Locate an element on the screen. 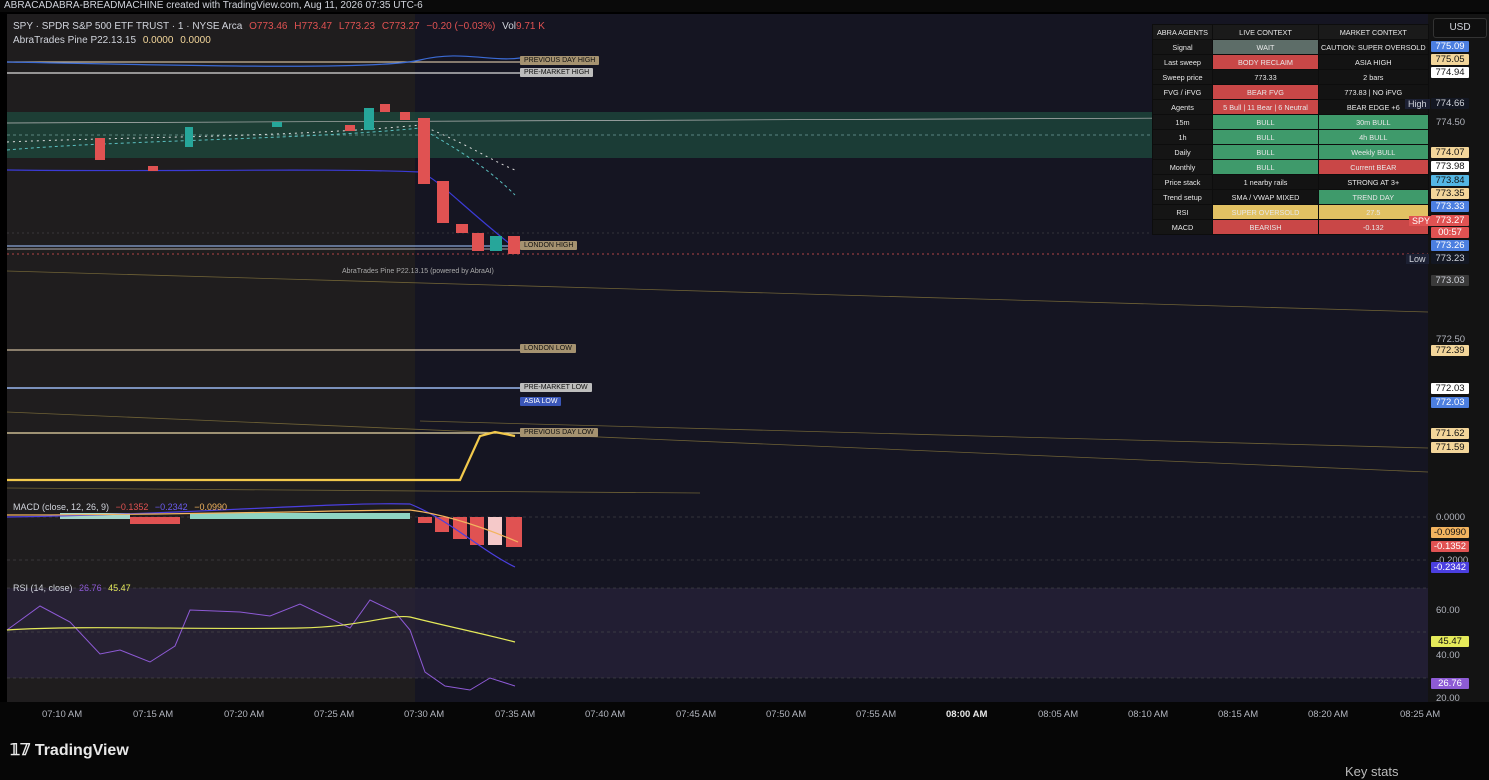 This screenshot has width=1489, height=780. time-tick: 07:35 AM is located at coordinates (515, 714).